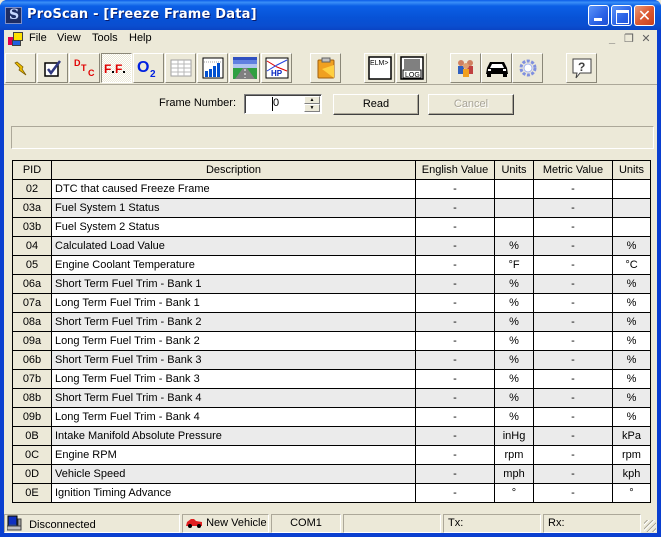  I want to click on menu-help: Help, so click(140, 38).